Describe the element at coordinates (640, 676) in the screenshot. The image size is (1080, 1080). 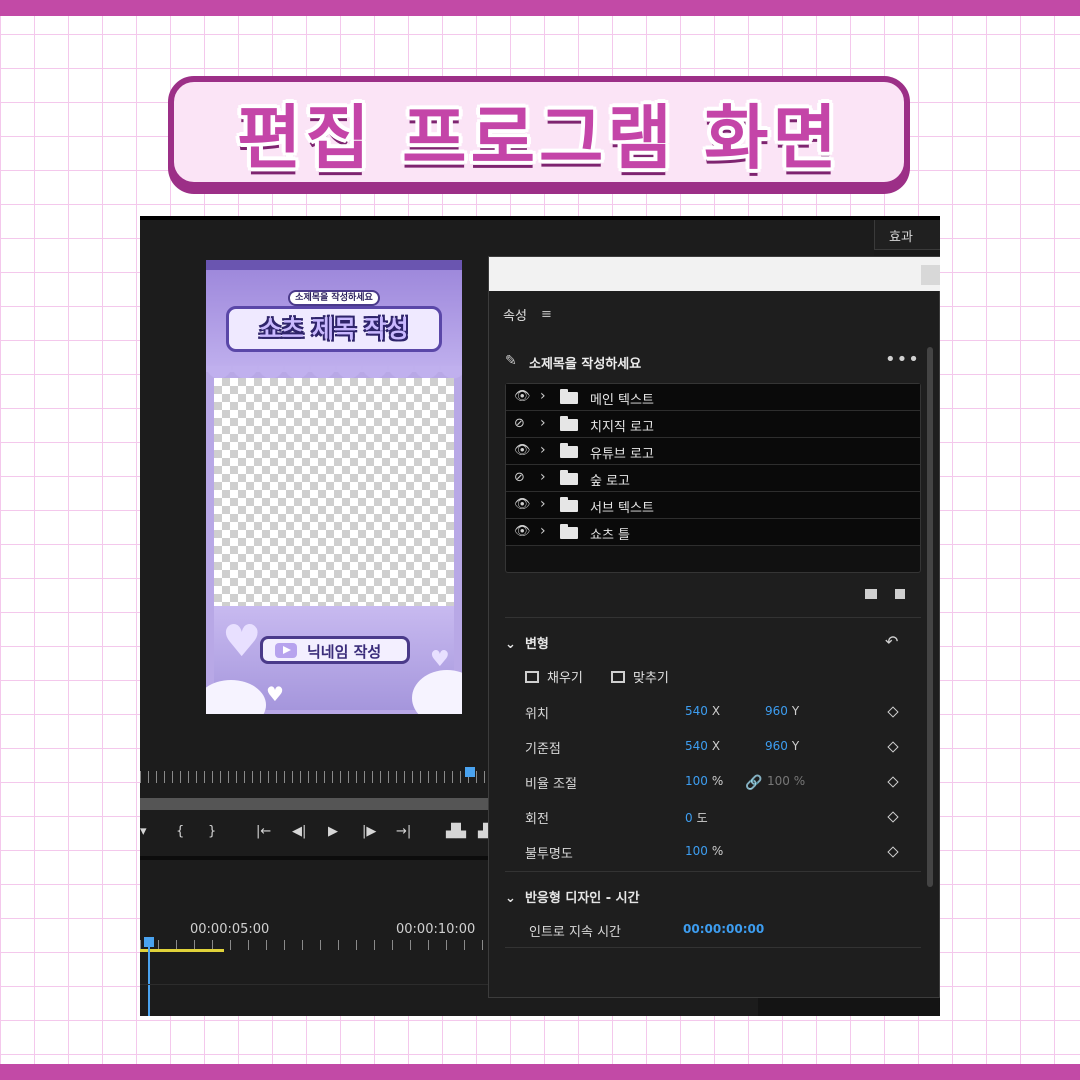
I see `fit-button: 맞추기` at that location.